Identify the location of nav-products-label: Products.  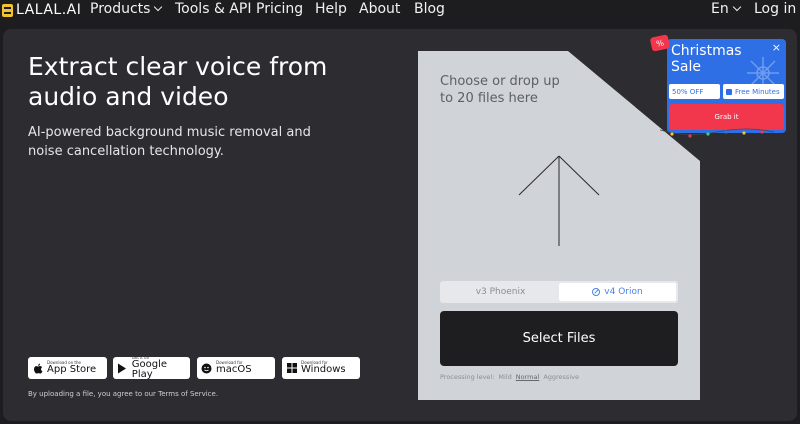
(120, 9).